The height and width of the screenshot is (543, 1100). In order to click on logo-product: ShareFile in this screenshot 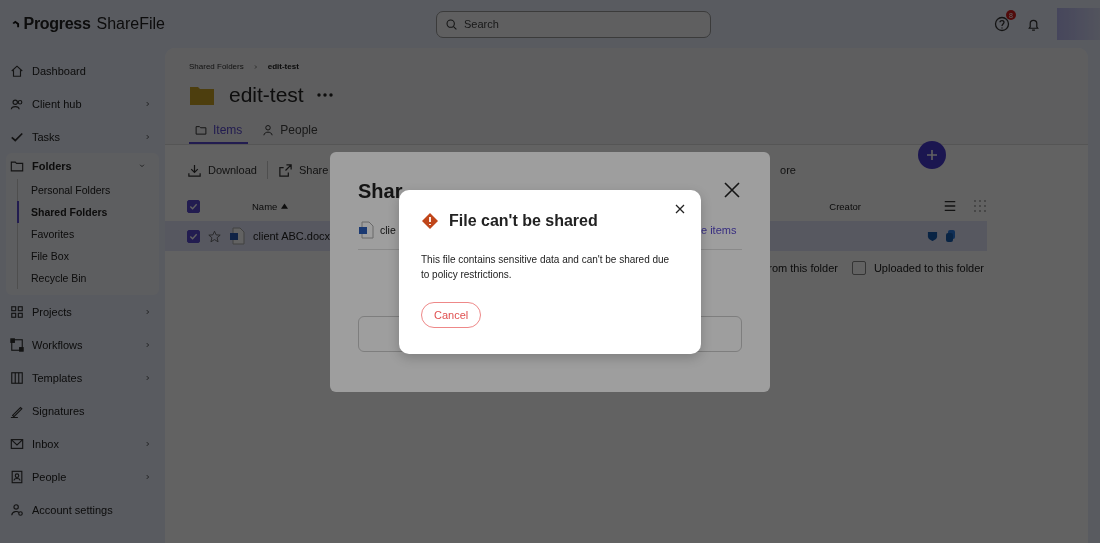, I will do `click(130, 24)`.